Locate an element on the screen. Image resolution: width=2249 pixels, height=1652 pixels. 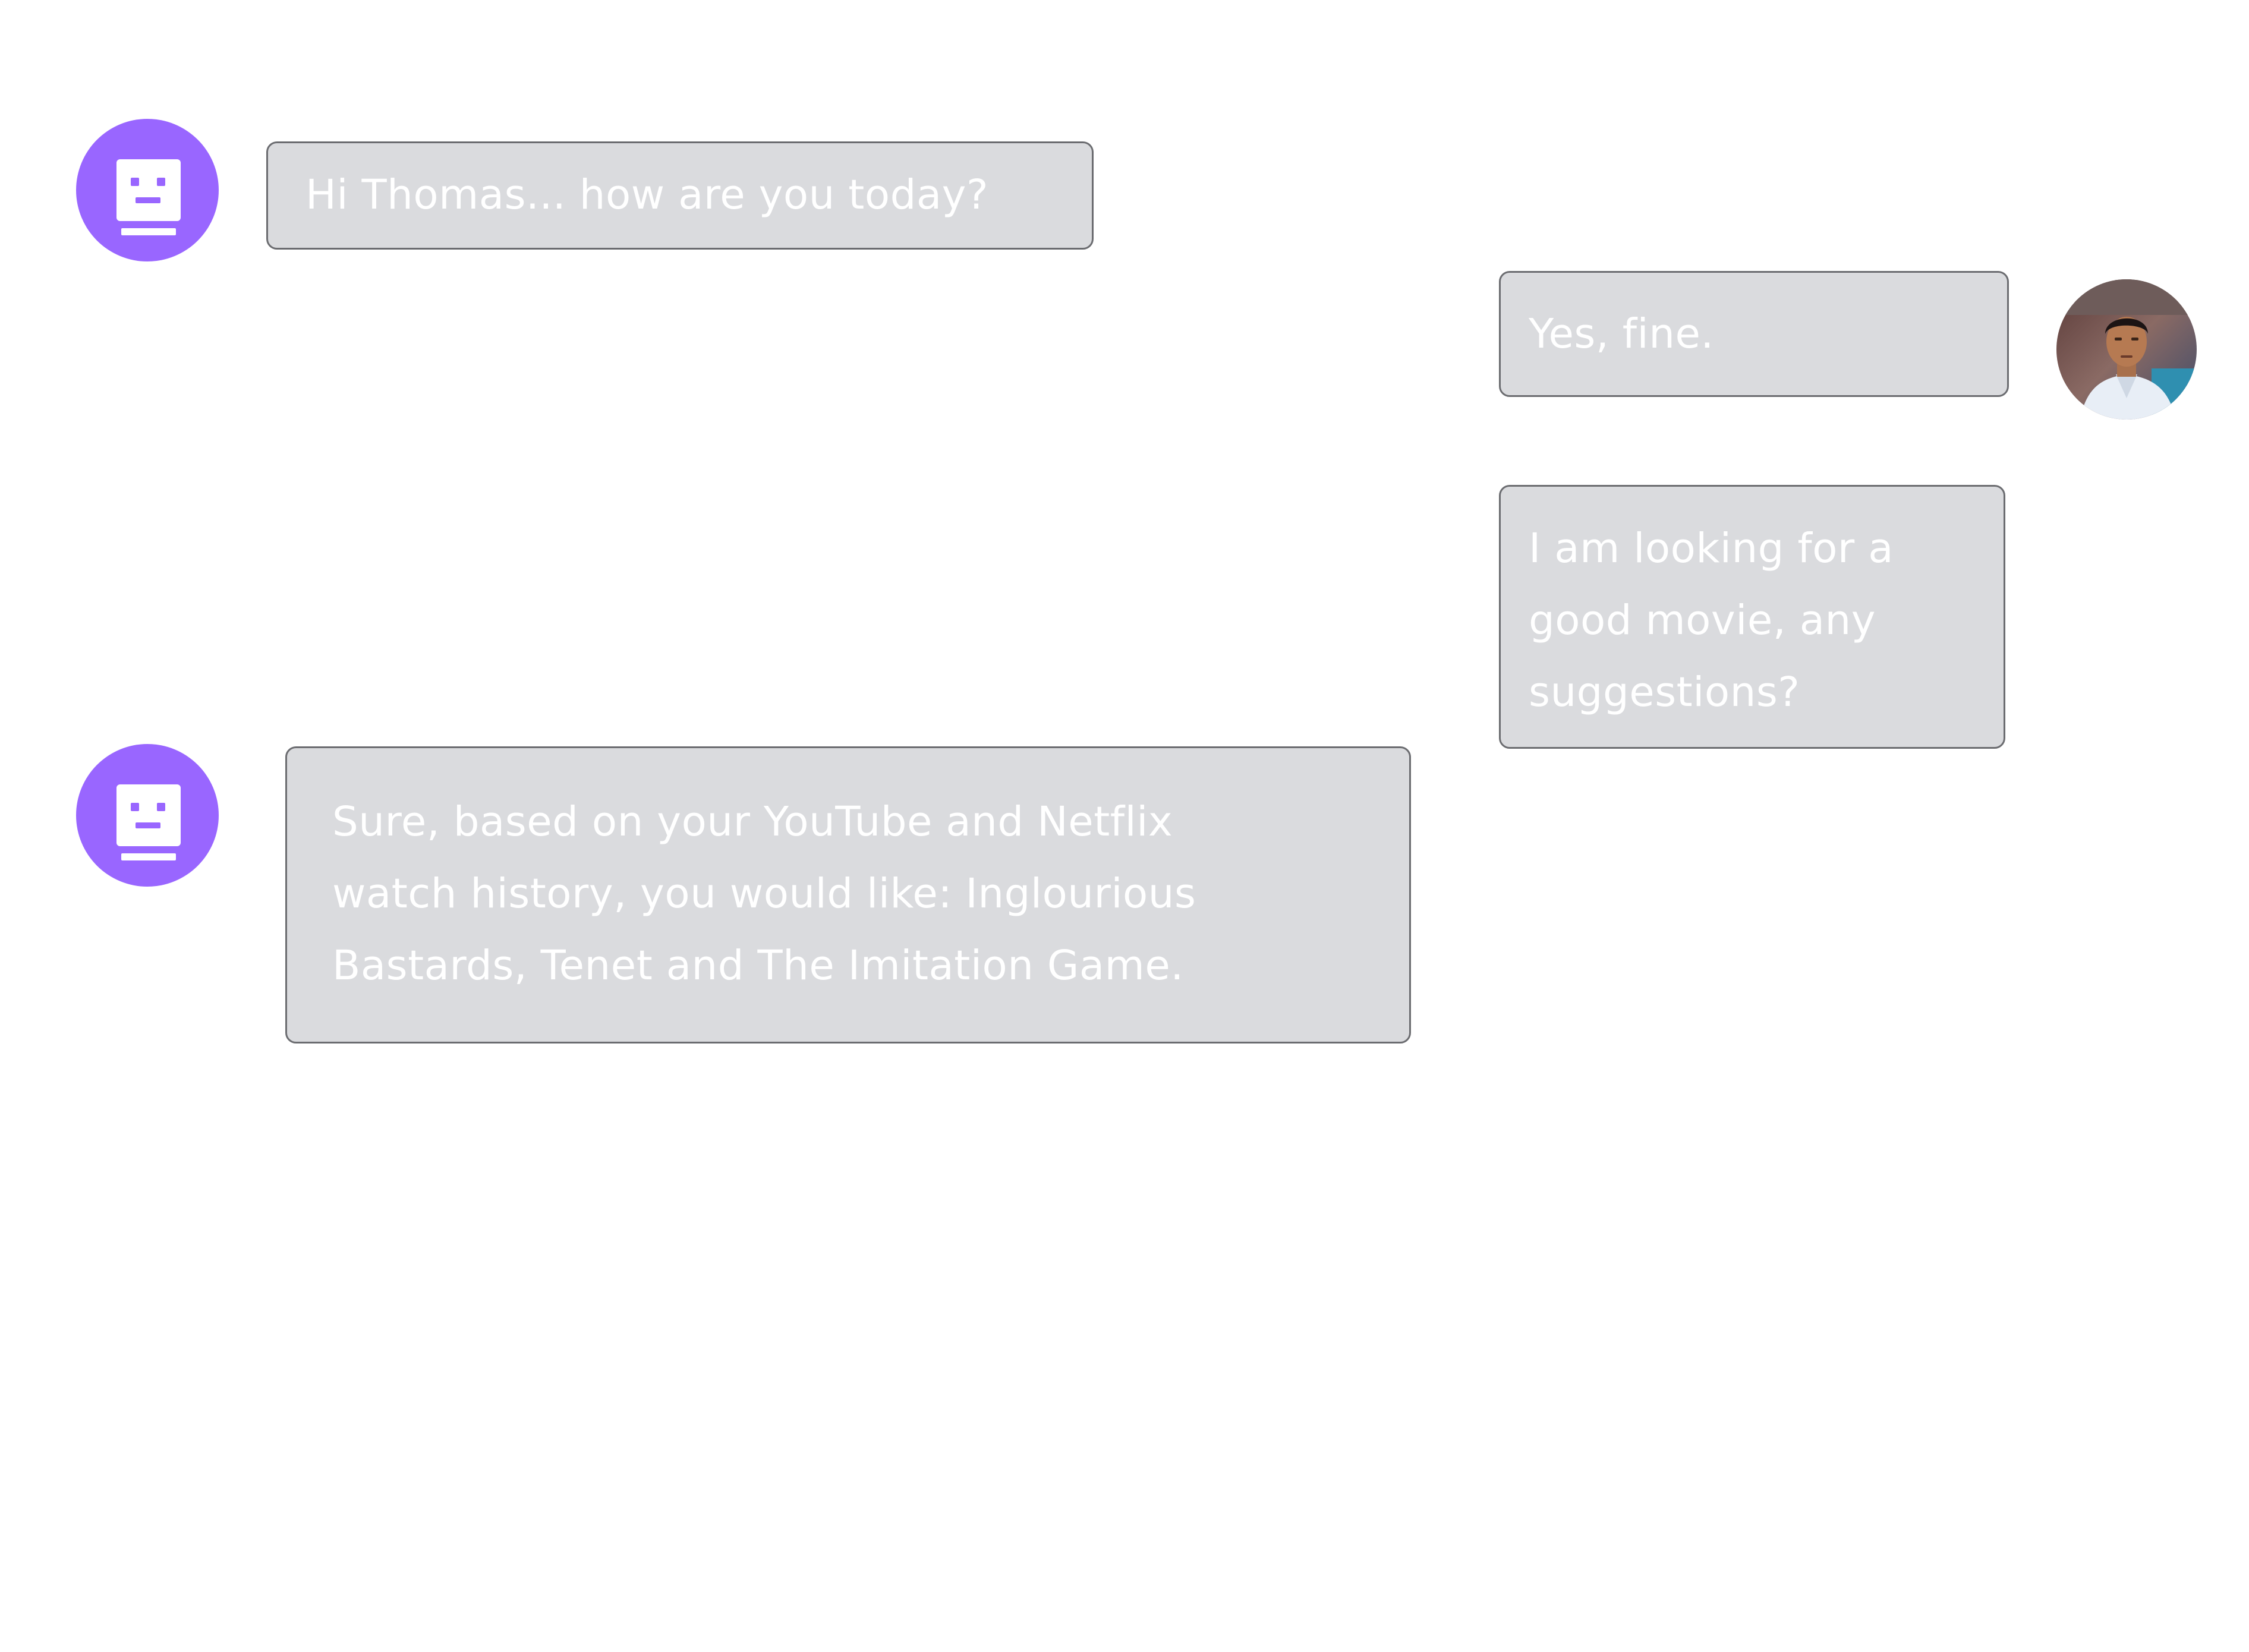
user-avatar is located at coordinates (2126, 349).